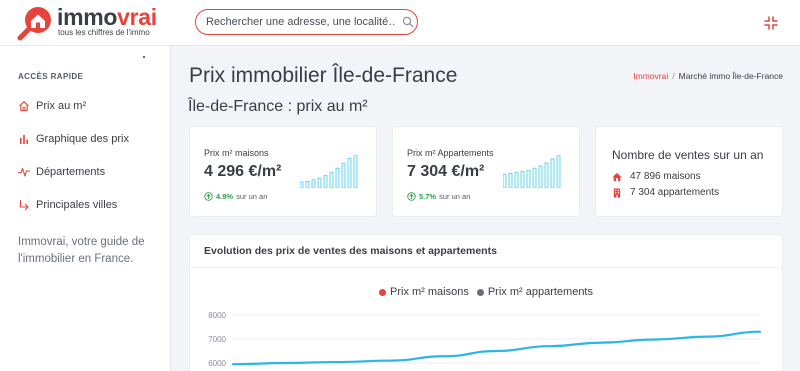  I want to click on y-tick-label: 7000, so click(217, 339).